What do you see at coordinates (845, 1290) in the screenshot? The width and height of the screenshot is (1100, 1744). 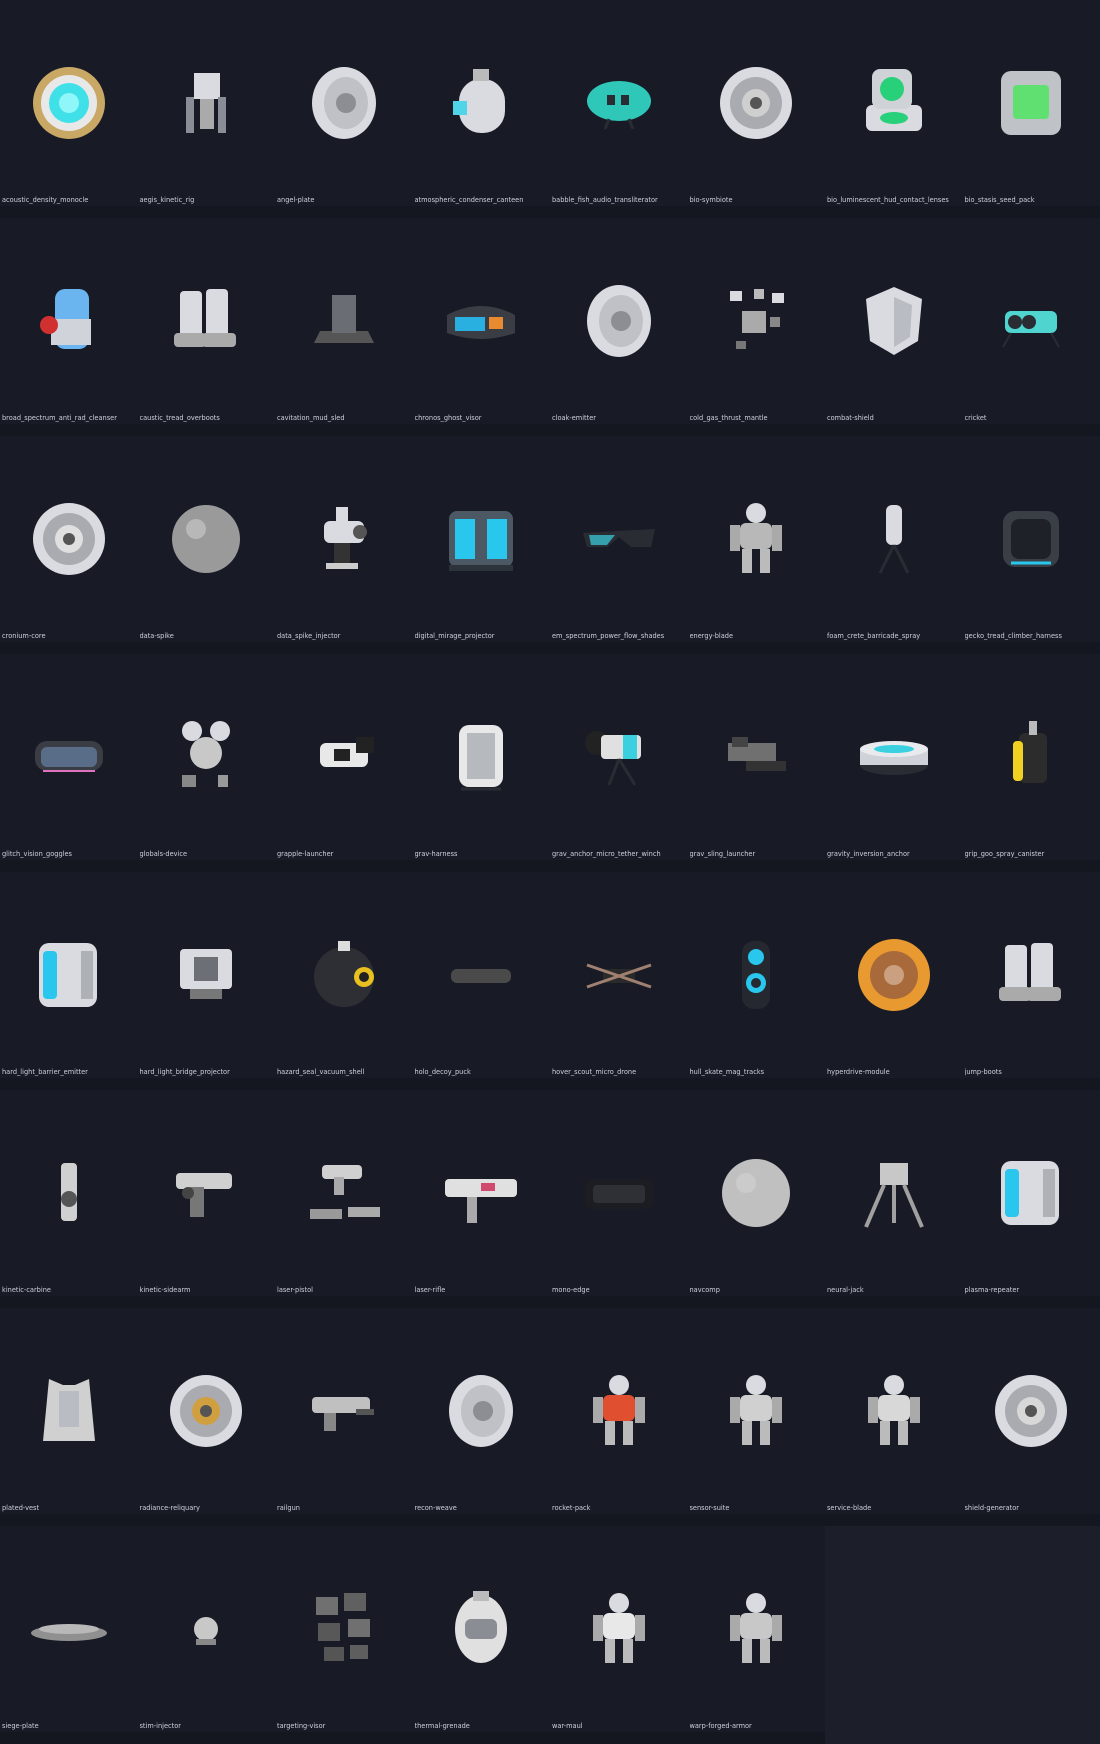 I see `asset-label: neural-jack` at bounding box center [845, 1290].